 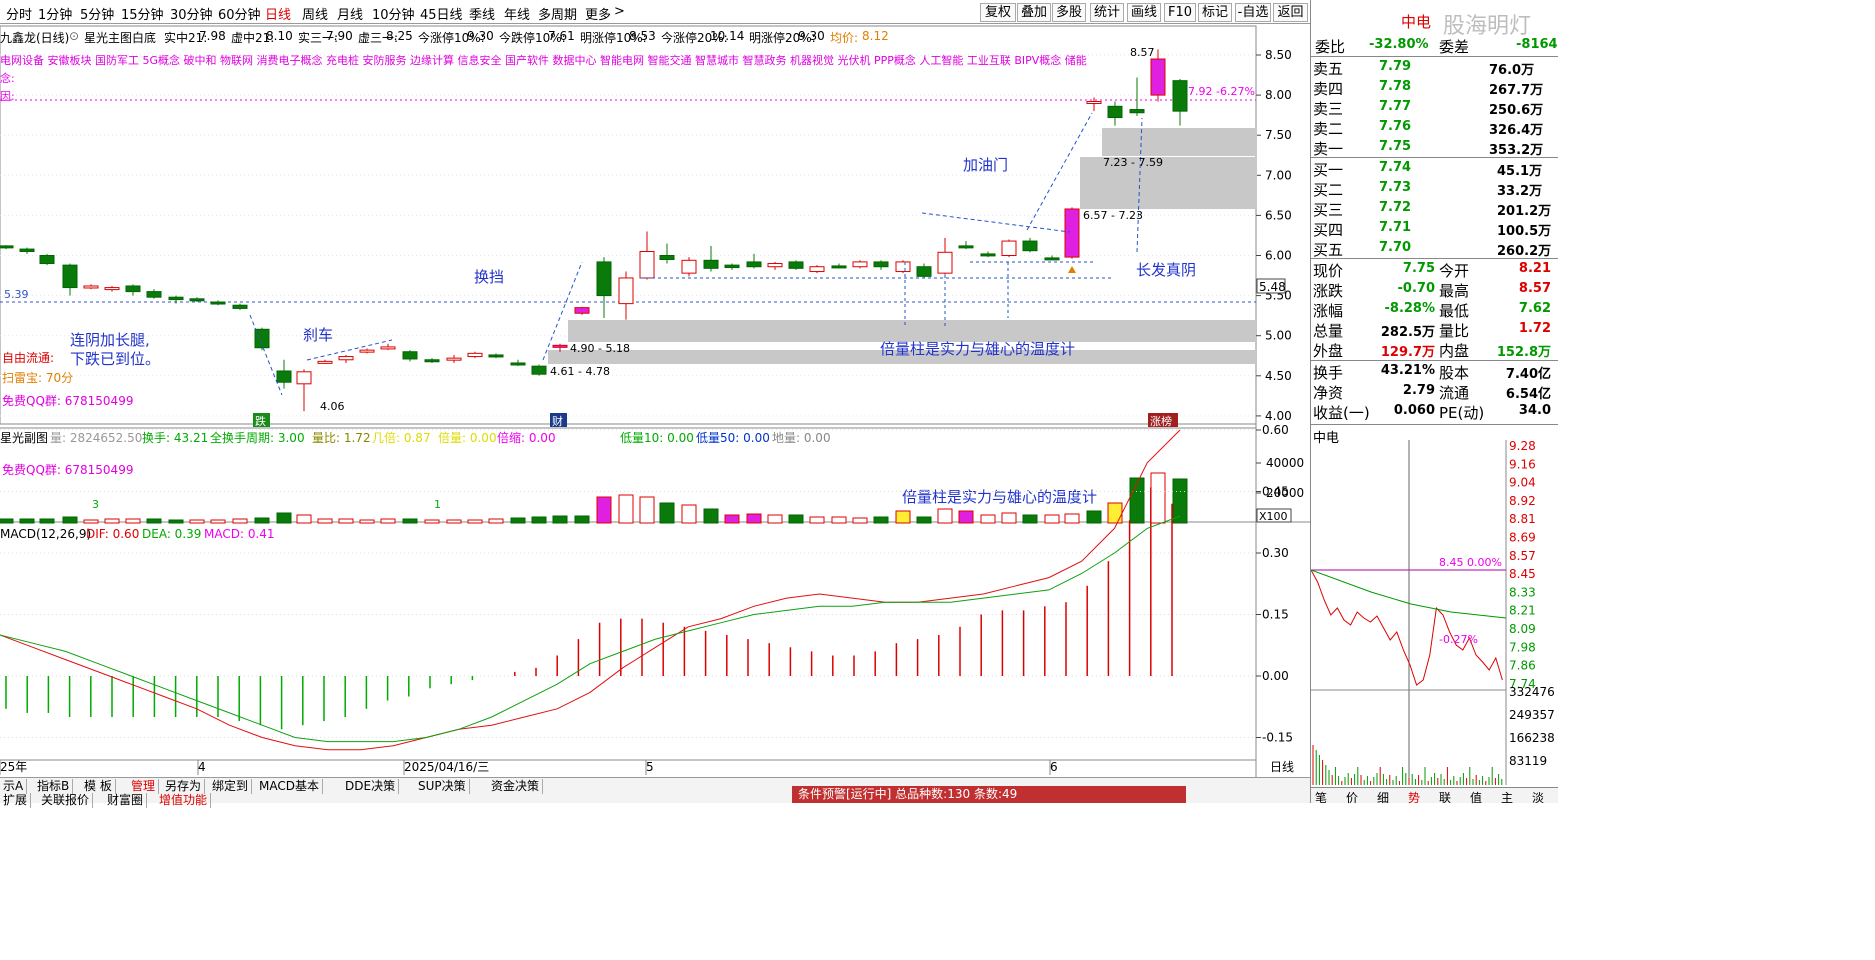 What do you see at coordinates (66, 800) in the screenshot?
I see `bottom-tab2-1: 关联报价` at bounding box center [66, 800].